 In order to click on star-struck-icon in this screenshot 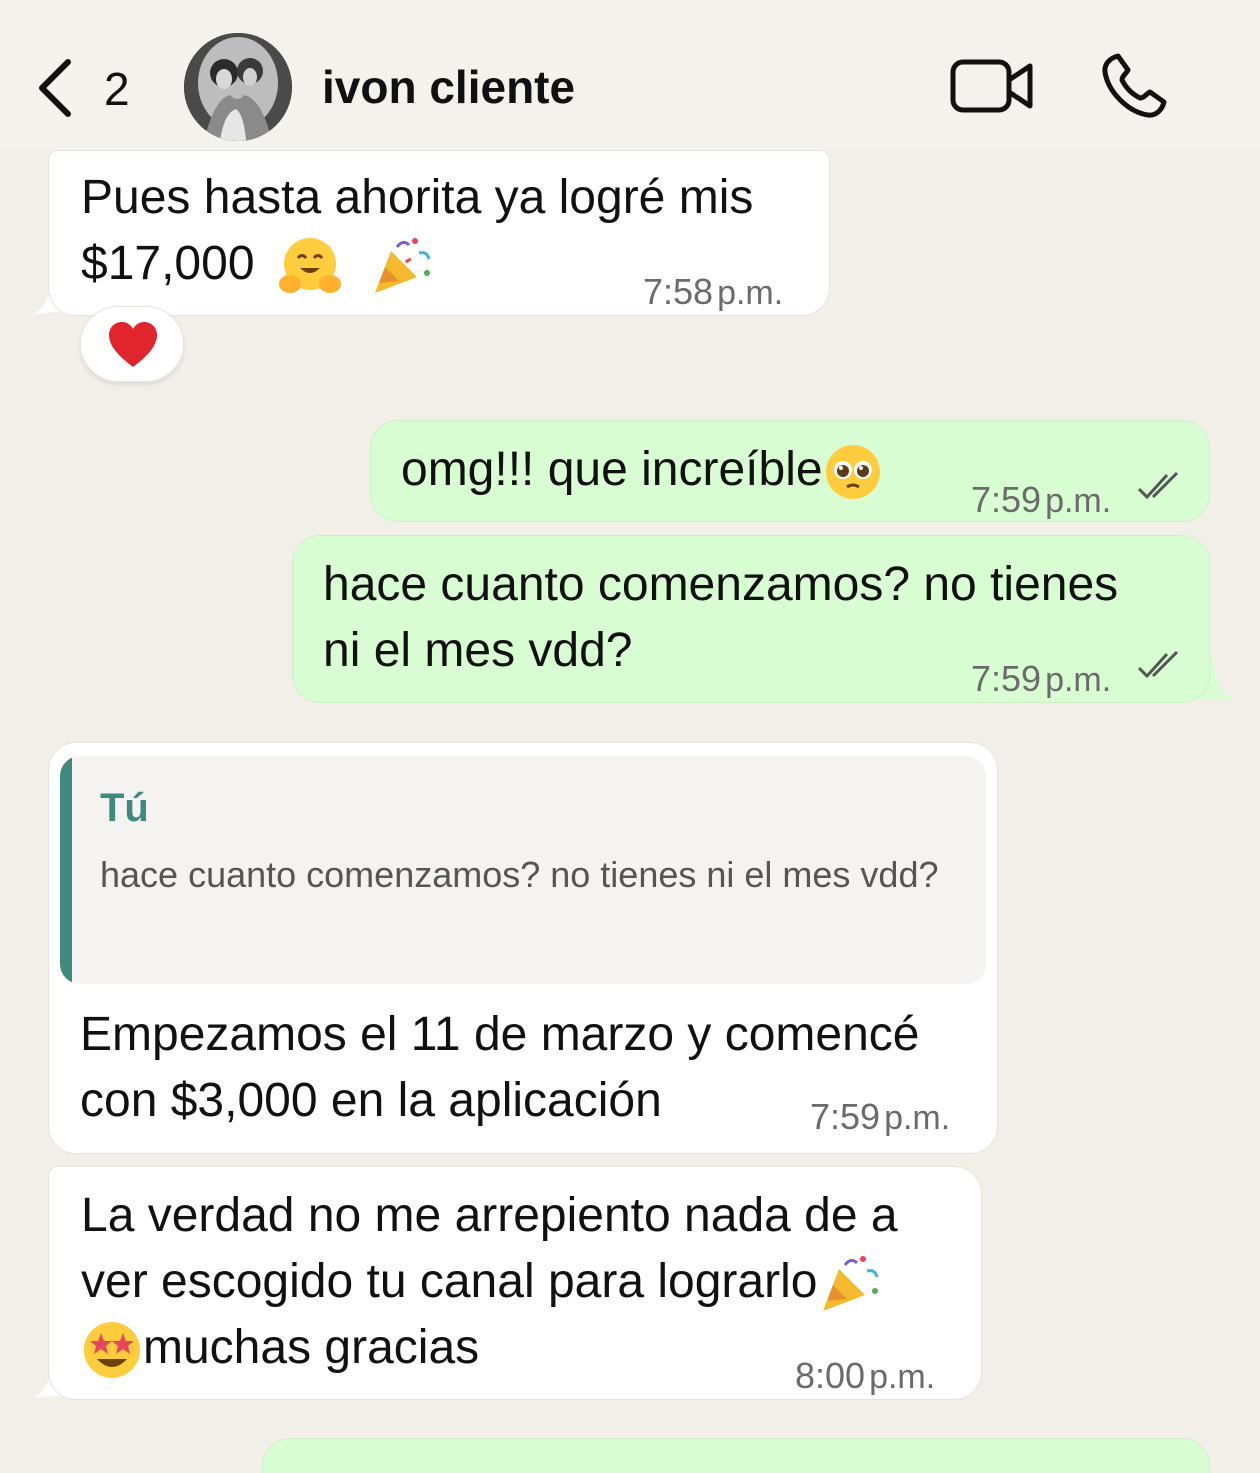, I will do `click(112, 1350)`.